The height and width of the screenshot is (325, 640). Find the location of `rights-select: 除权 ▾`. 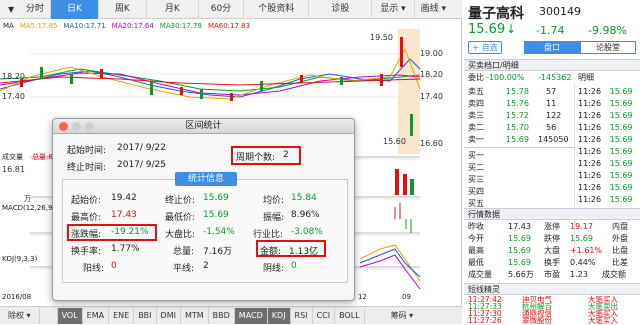

rights-select: 除权 ▾ is located at coordinates (20, 315).